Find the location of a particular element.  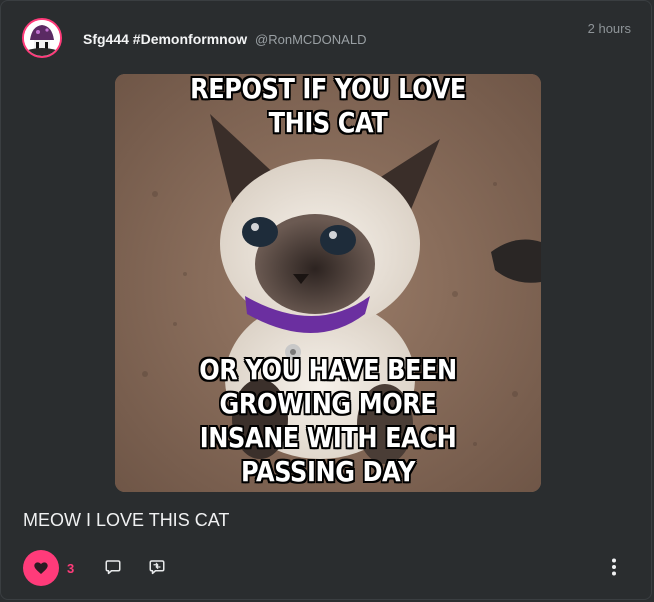

meme-top-line-1: REPOST IF YOU LOVE is located at coordinates (328, 89).